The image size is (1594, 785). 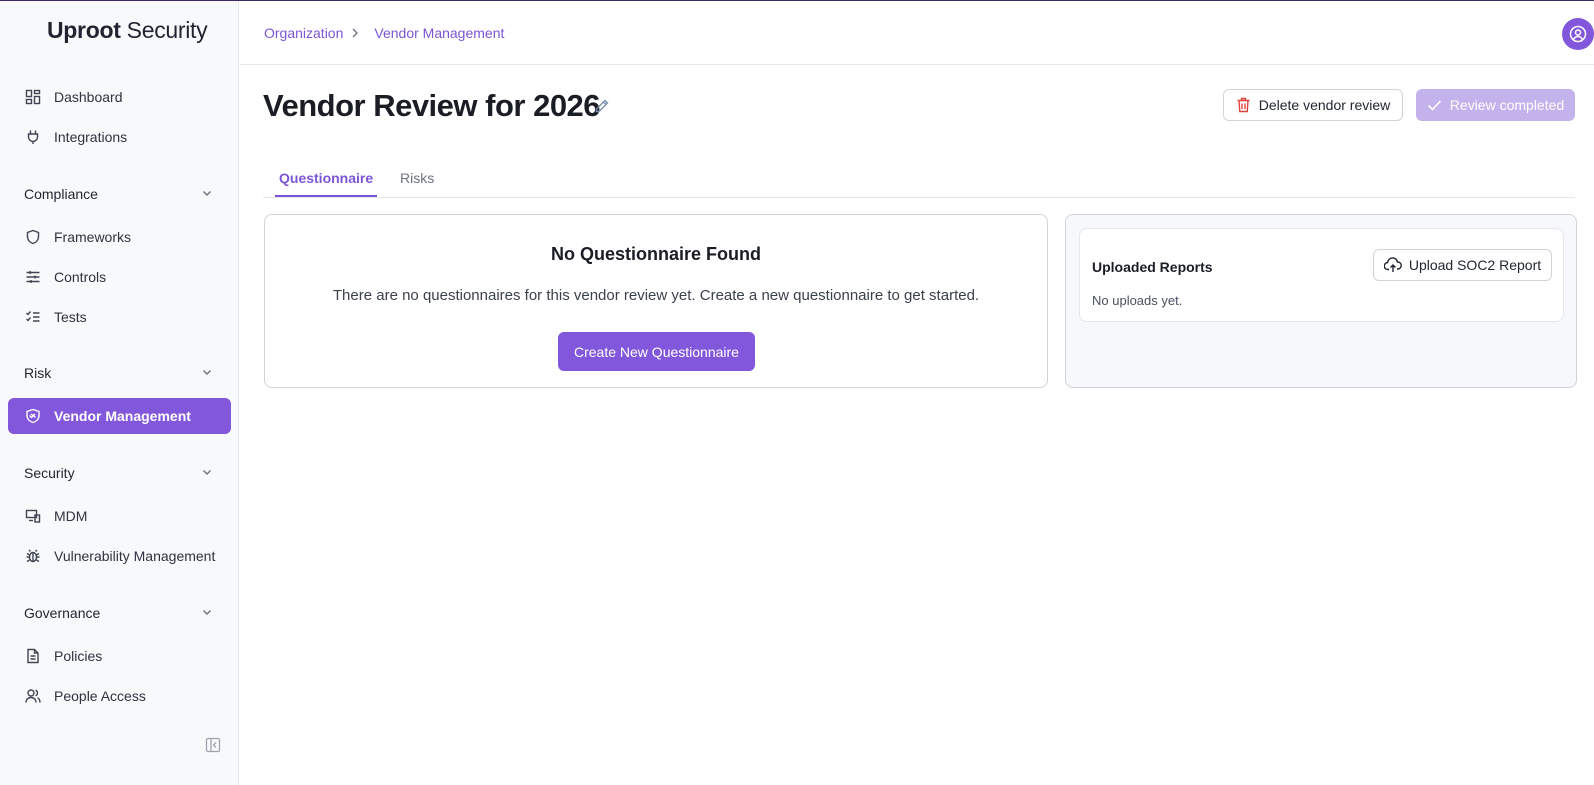 I want to click on empty-state-heading: No Questionnaire Found, so click(x=656, y=254).